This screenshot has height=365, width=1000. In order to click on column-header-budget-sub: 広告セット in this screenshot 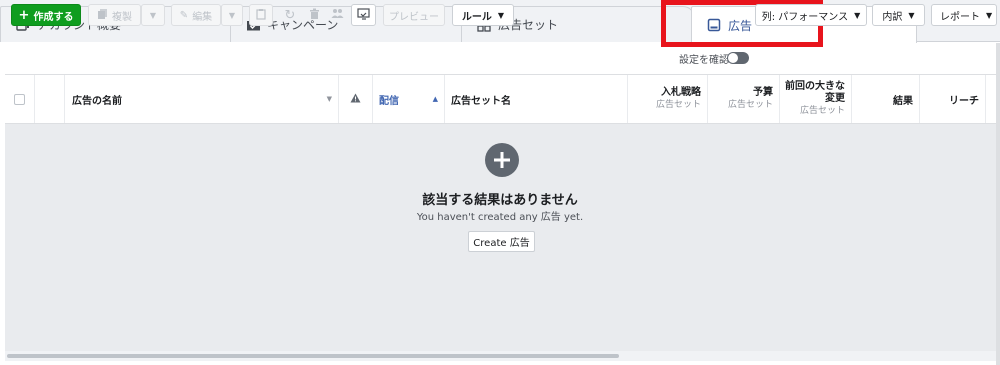, I will do `click(750, 105)`.